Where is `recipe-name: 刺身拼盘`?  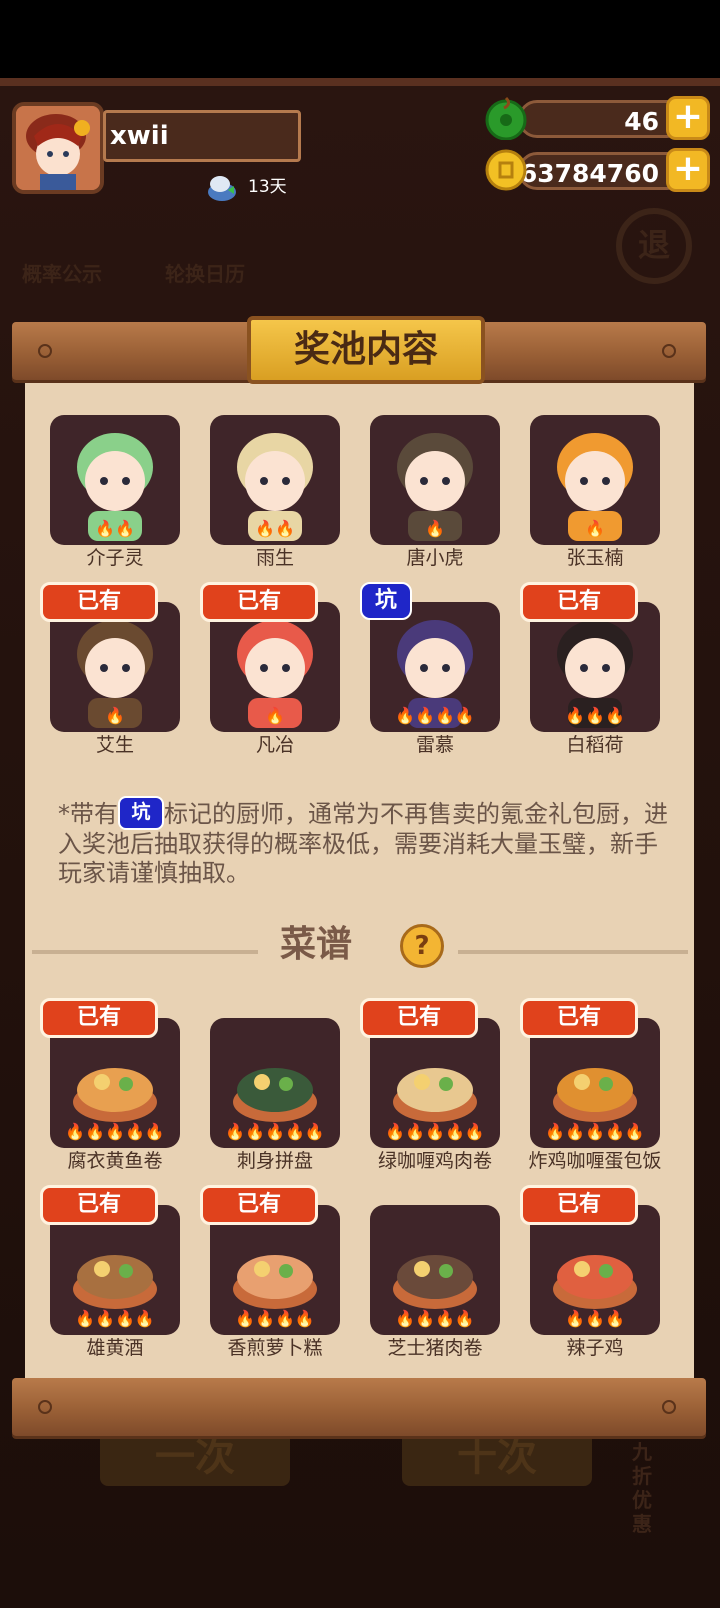 recipe-name: 刺身拼盘 is located at coordinates (274, 1161).